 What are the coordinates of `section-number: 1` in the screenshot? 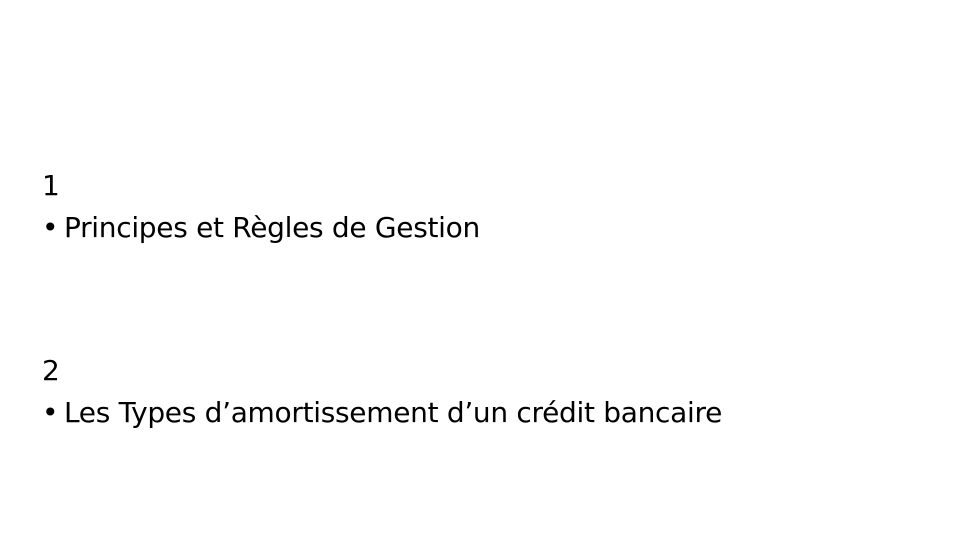 It's located at (51, 185).